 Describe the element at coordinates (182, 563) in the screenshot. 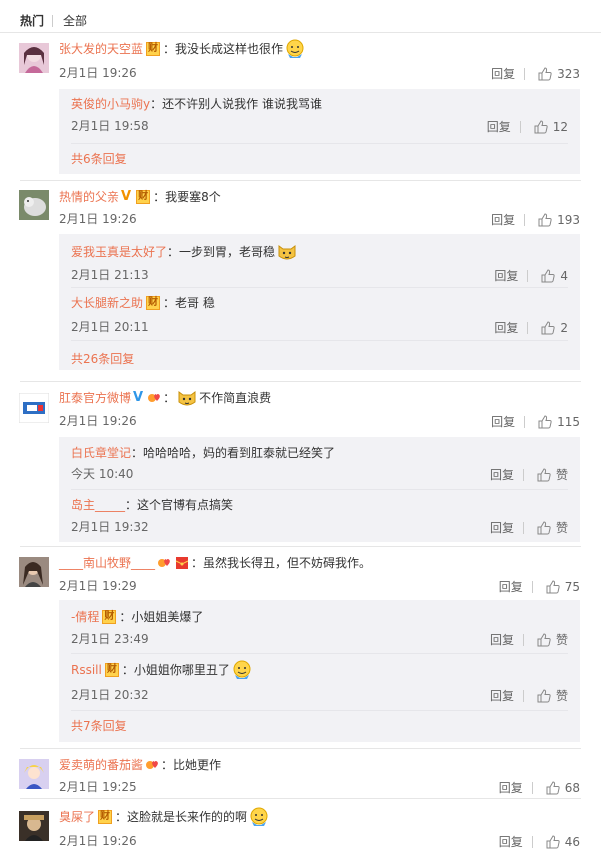

I see `red-packet-icon` at that location.